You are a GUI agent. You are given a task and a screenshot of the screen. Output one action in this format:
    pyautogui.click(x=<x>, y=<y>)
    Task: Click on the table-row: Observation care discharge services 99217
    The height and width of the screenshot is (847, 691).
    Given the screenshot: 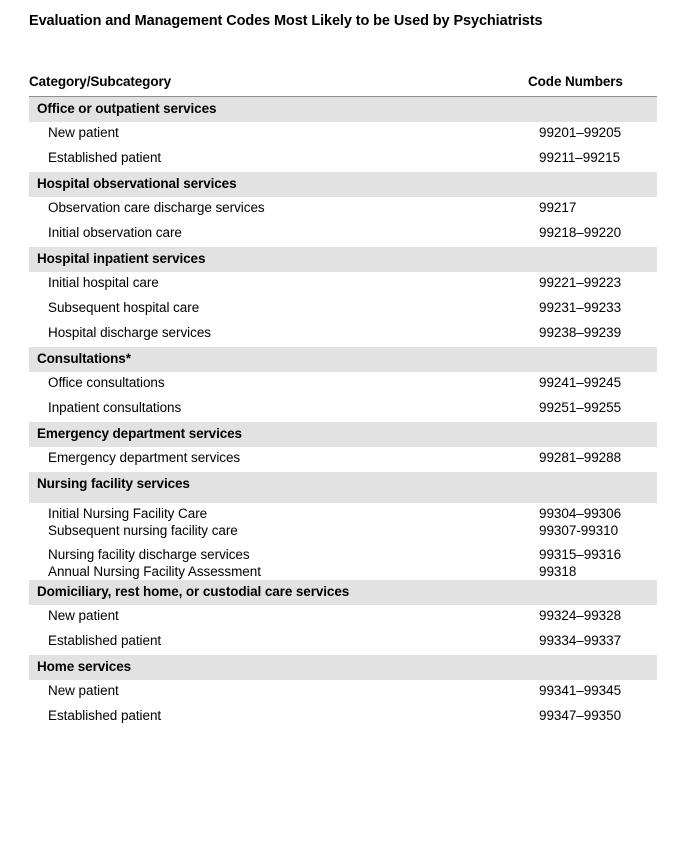 What is the action you would take?
    pyautogui.click(x=343, y=209)
    